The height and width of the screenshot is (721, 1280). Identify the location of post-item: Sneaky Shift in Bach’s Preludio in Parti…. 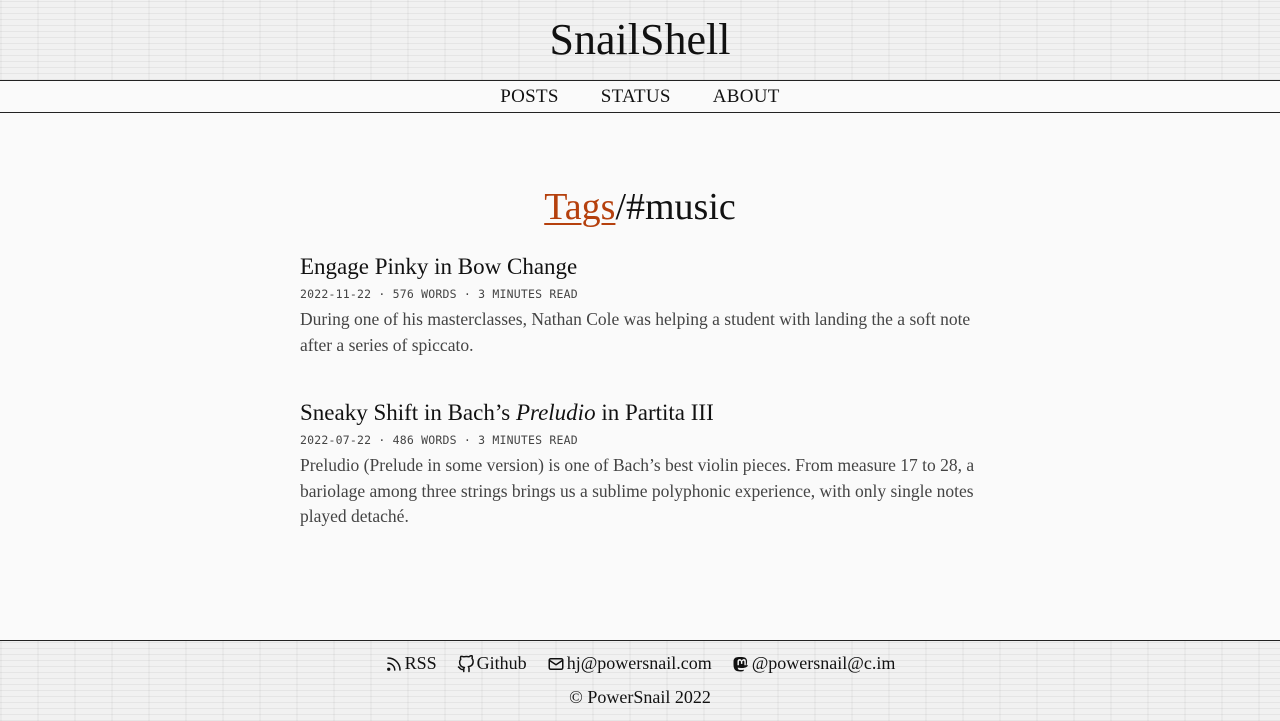
(640, 464).